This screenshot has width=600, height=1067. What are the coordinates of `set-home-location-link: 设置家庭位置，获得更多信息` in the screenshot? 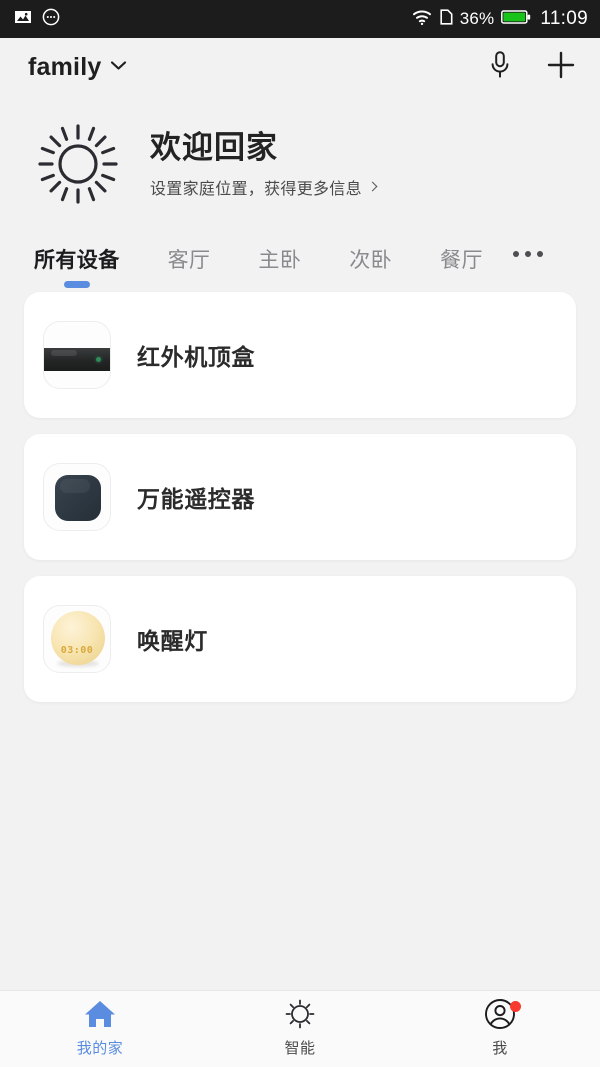 It's located at (264, 187).